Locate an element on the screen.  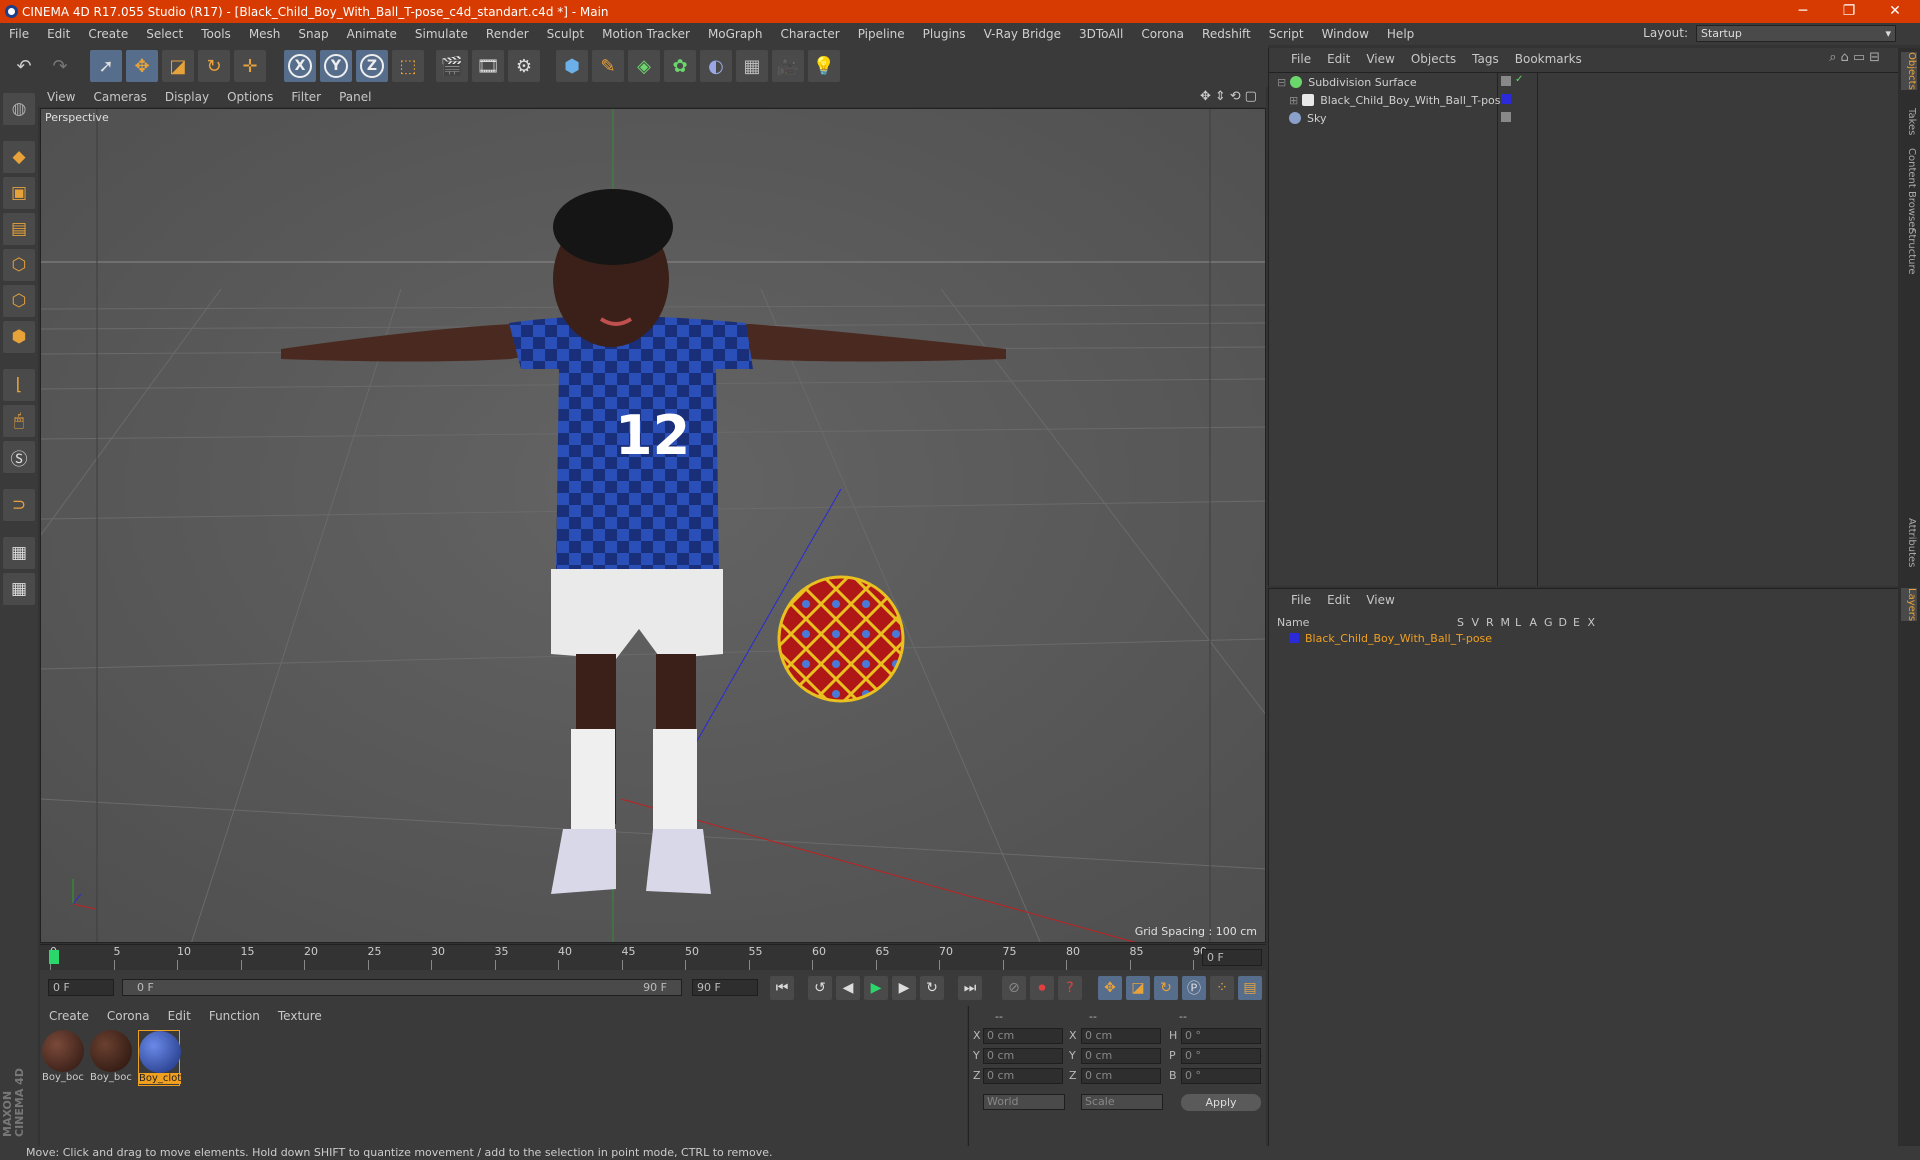
menu-item: Create is located at coordinates (108, 34).